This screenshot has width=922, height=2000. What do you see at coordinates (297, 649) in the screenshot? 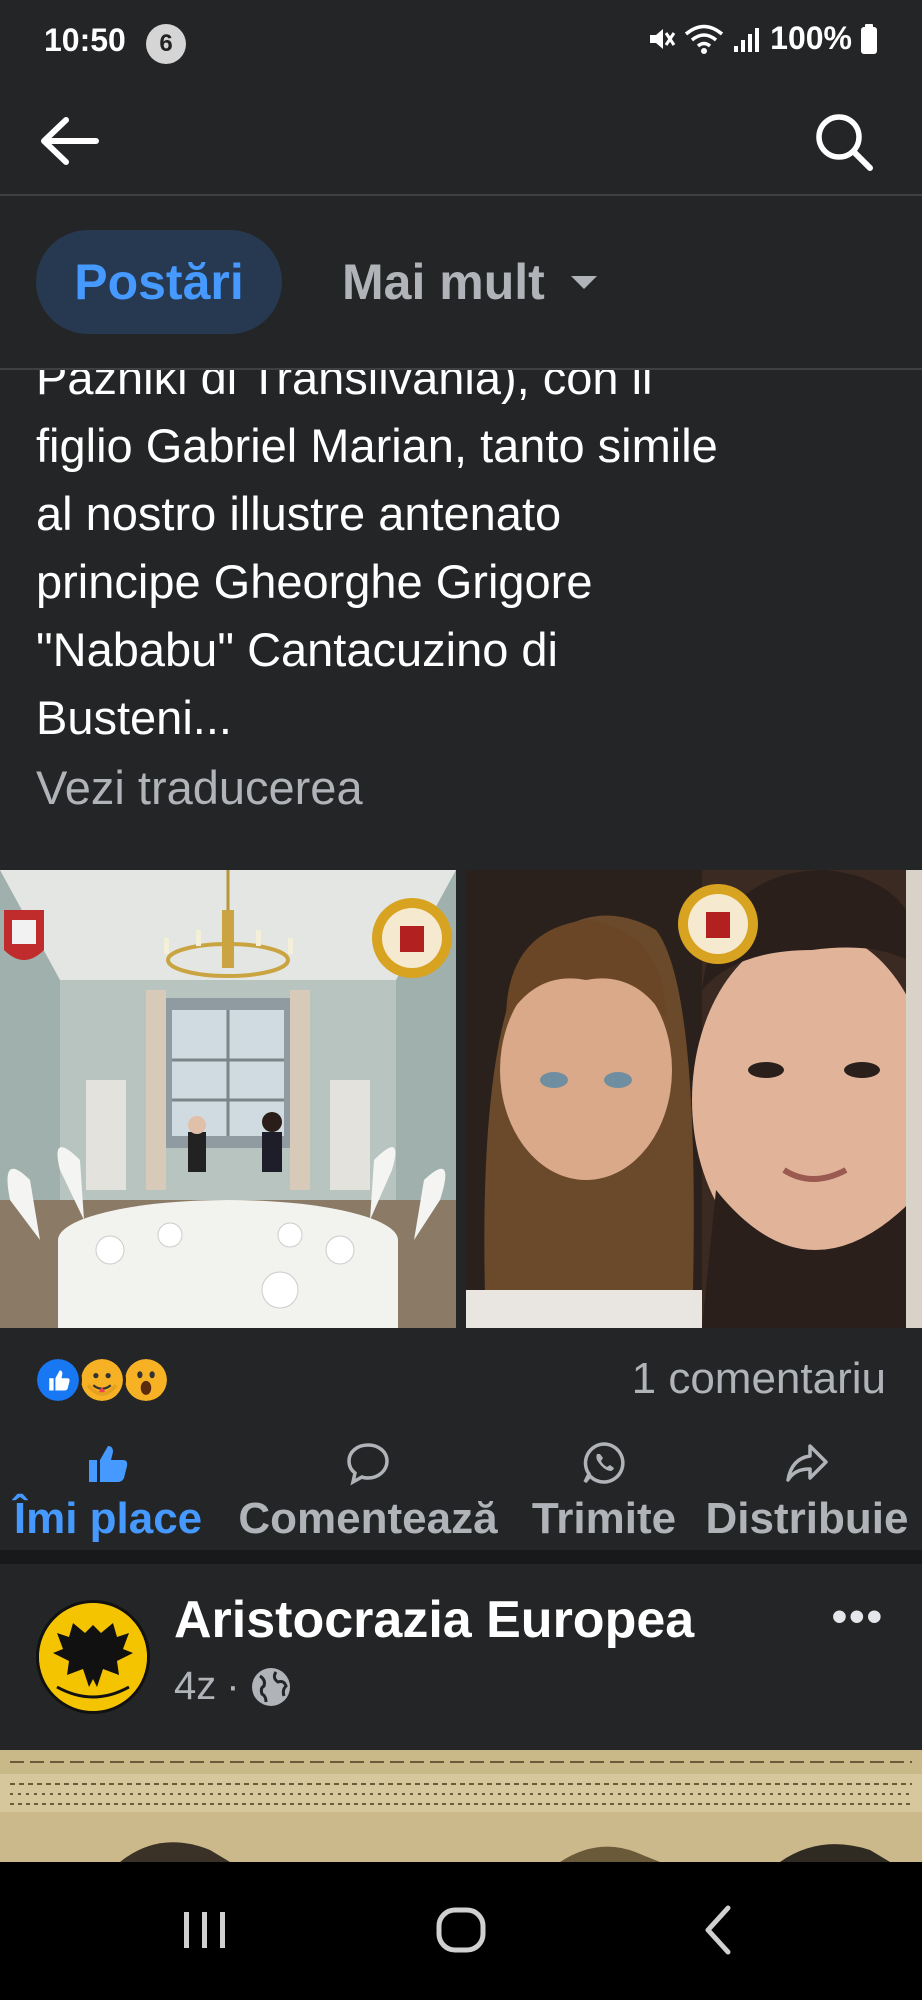
I see `post-text-line: "Nababu" Cantacuzino di` at bounding box center [297, 649].